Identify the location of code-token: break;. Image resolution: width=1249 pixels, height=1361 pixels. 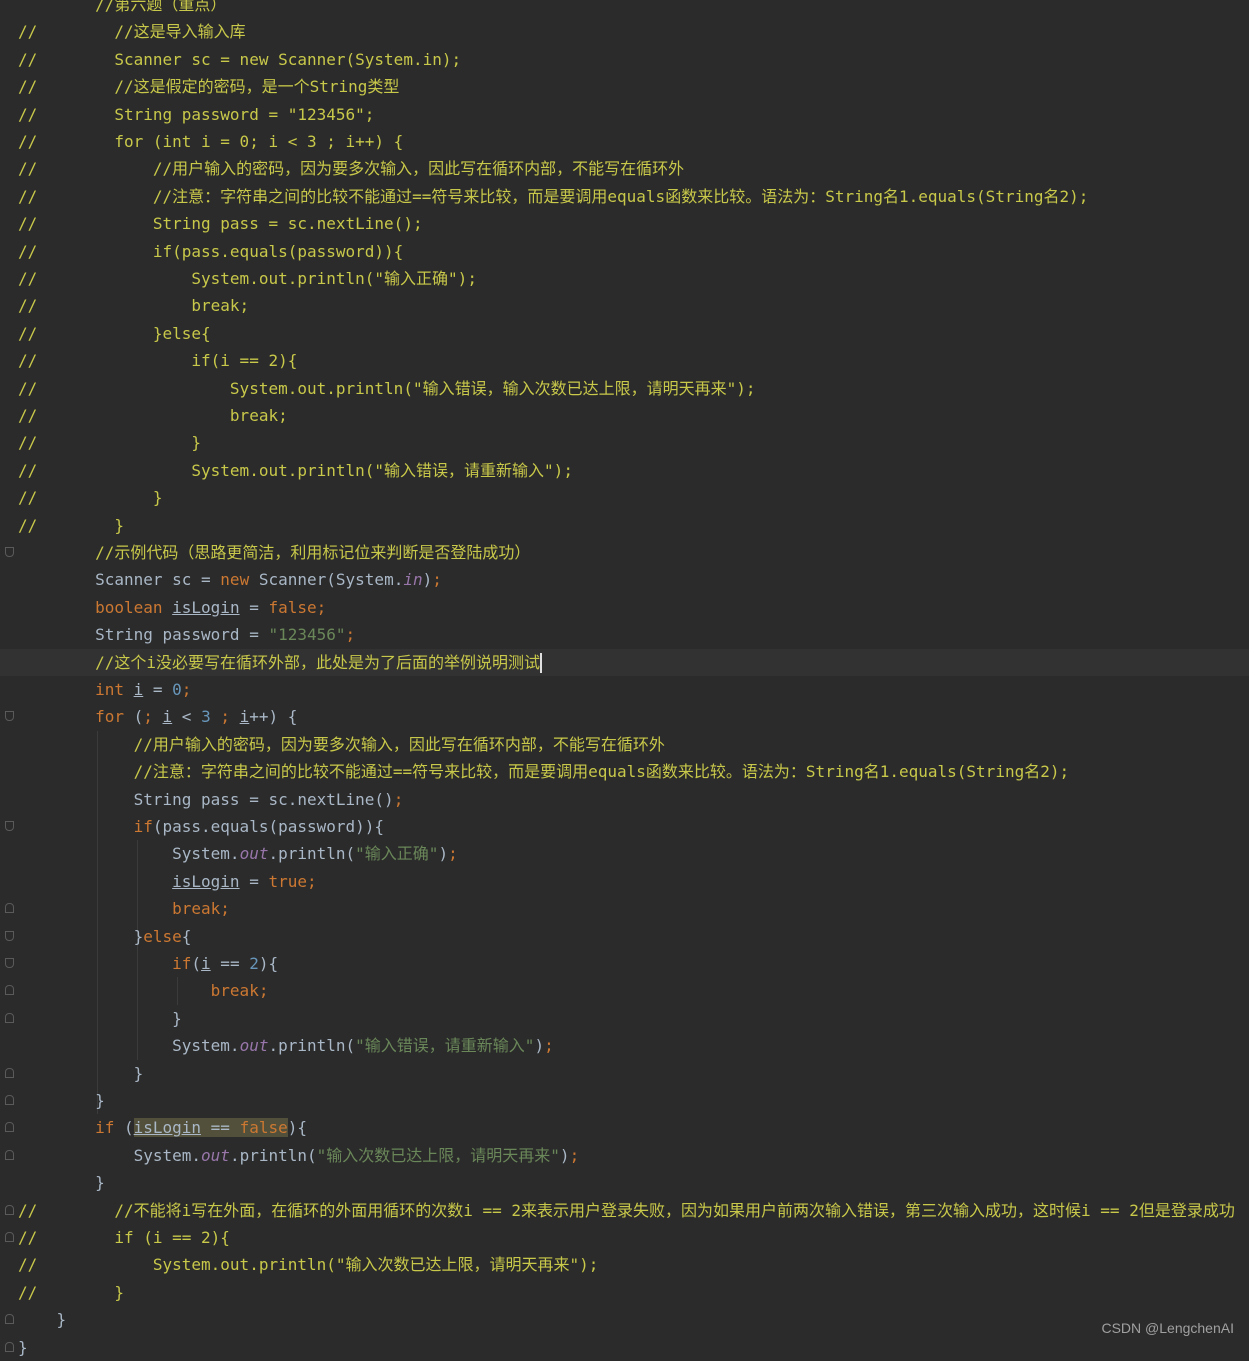
(239, 991).